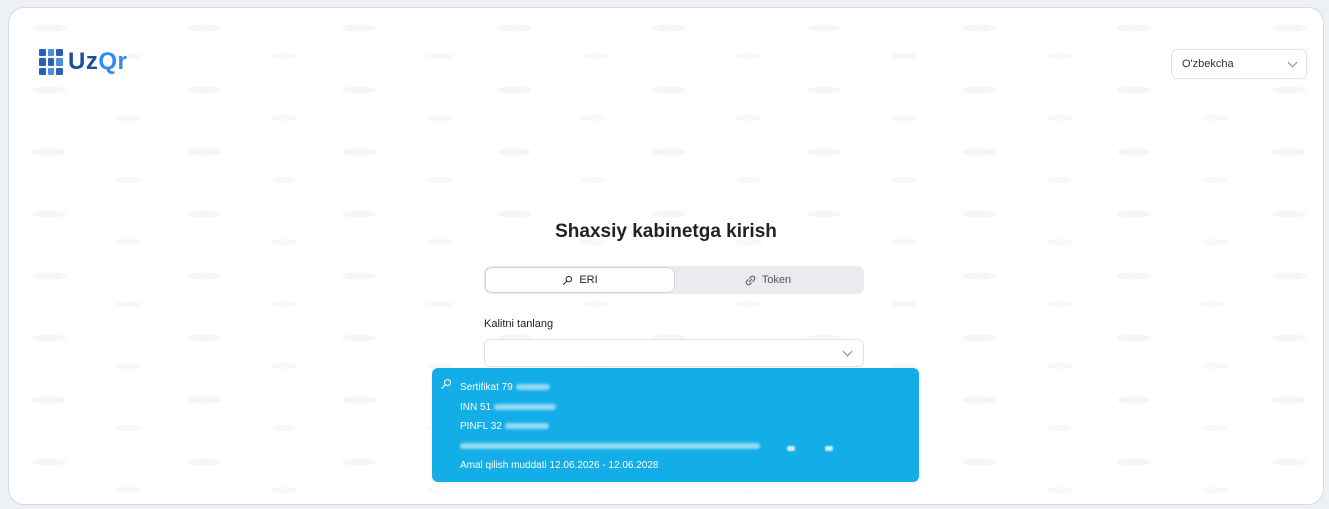  I want to click on tab-token-label: Token, so click(776, 280).